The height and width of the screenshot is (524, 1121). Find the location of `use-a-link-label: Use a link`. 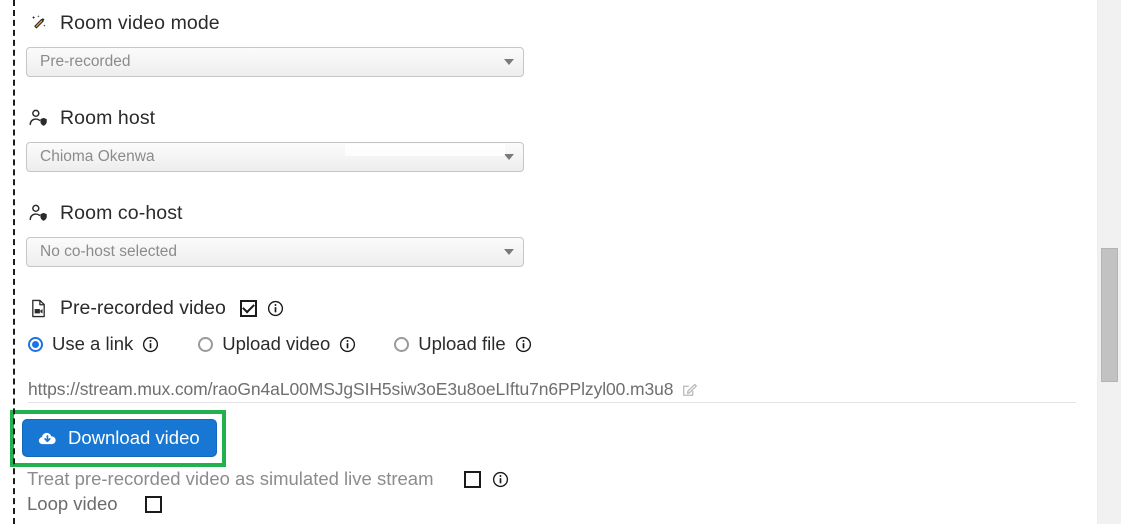

use-a-link-label: Use a link is located at coordinates (93, 343).